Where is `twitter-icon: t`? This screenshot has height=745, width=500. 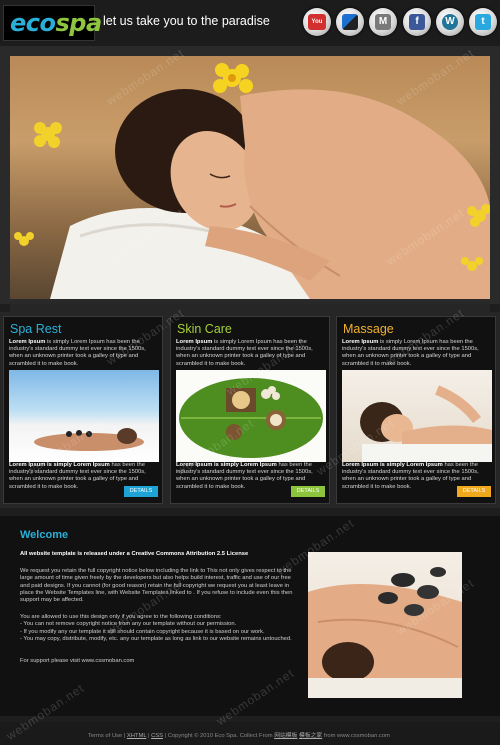
twitter-icon: t is located at coordinates (483, 22).